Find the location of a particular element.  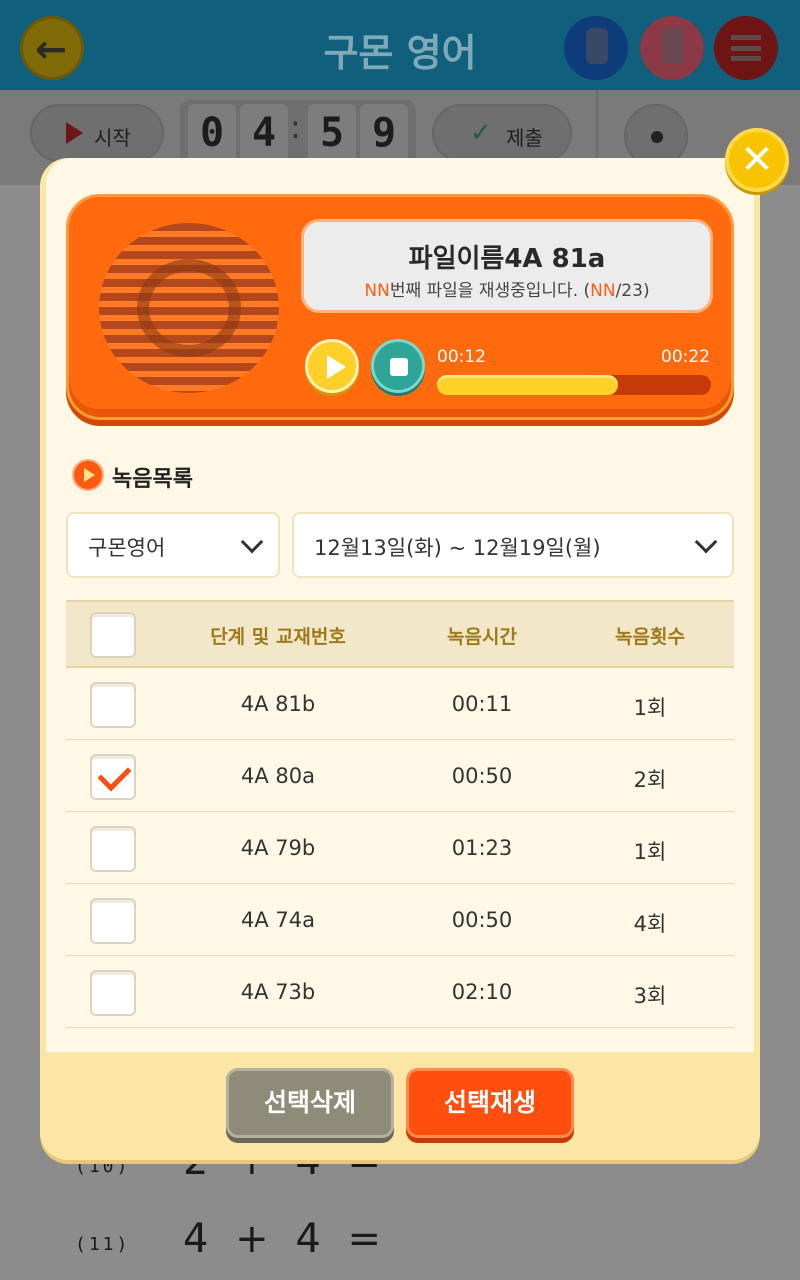

row-record-count: 3회 is located at coordinates (650, 996).